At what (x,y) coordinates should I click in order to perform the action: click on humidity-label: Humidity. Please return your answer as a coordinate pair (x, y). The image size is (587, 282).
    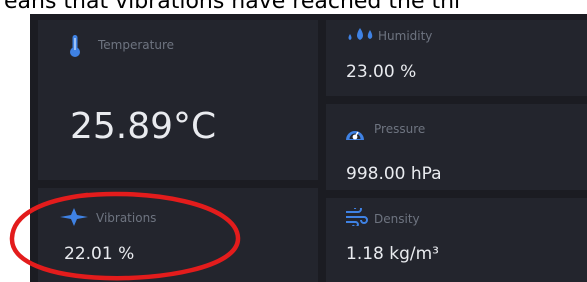
    Looking at the image, I should click on (405, 36).